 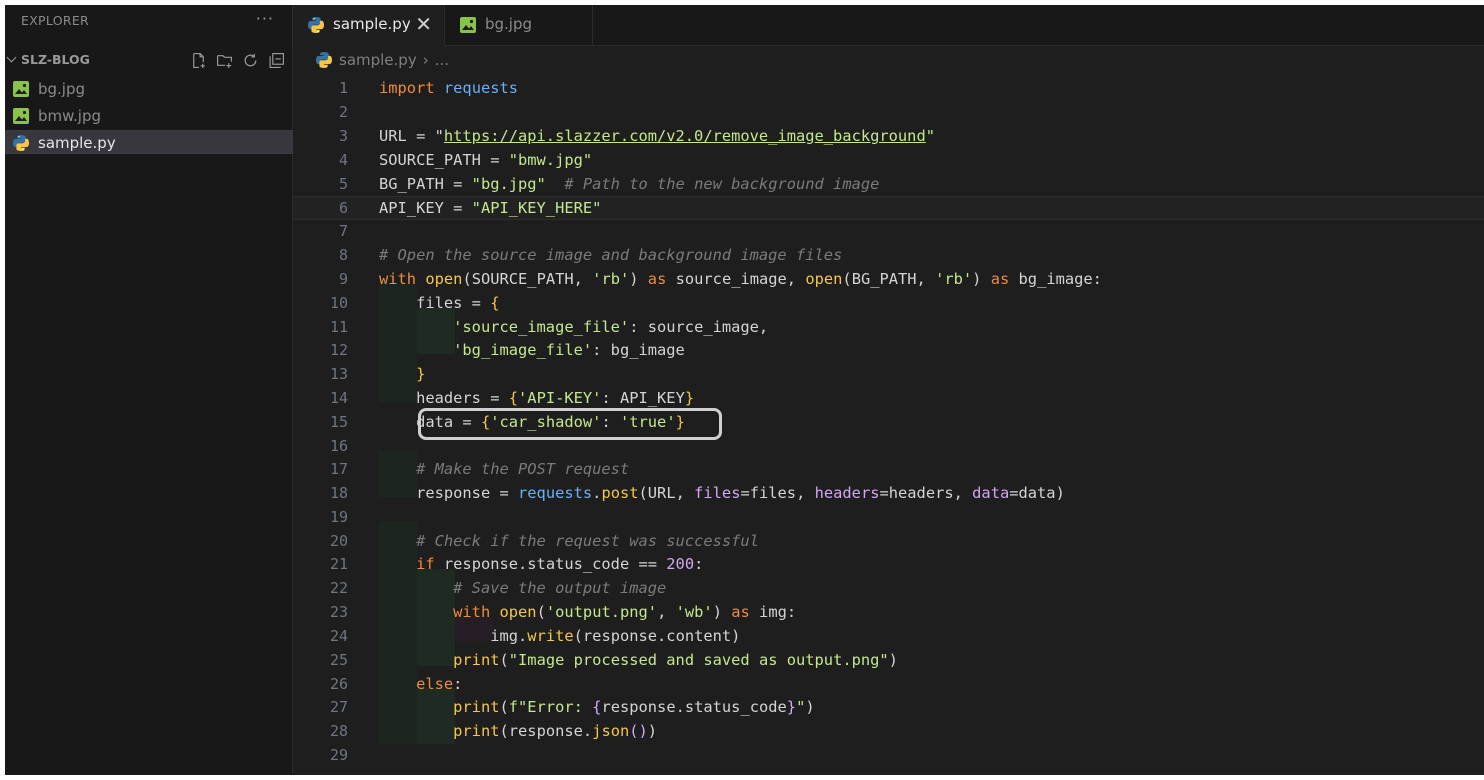 What do you see at coordinates (611, 327) in the screenshot?
I see `code-text: 'source_image_file': source_image,` at bounding box center [611, 327].